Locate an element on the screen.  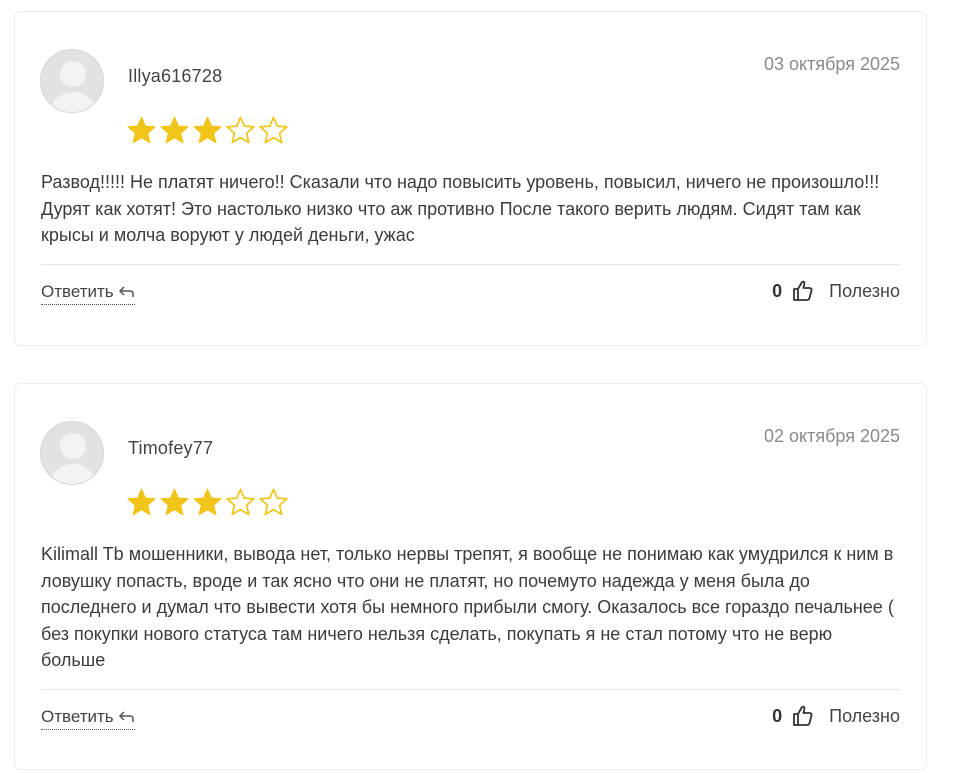
review-author: Timofey77 is located at coordinates (171, 448).